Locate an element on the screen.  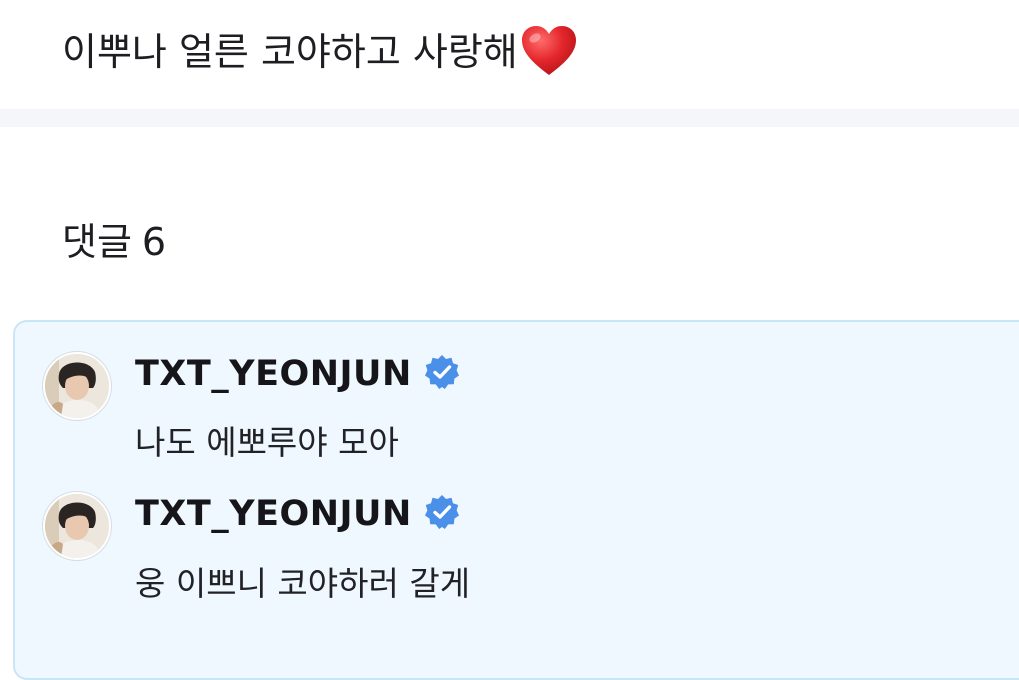
comment-text: 나도 에뽀루야 모아 is located at coordinates (267, 442).